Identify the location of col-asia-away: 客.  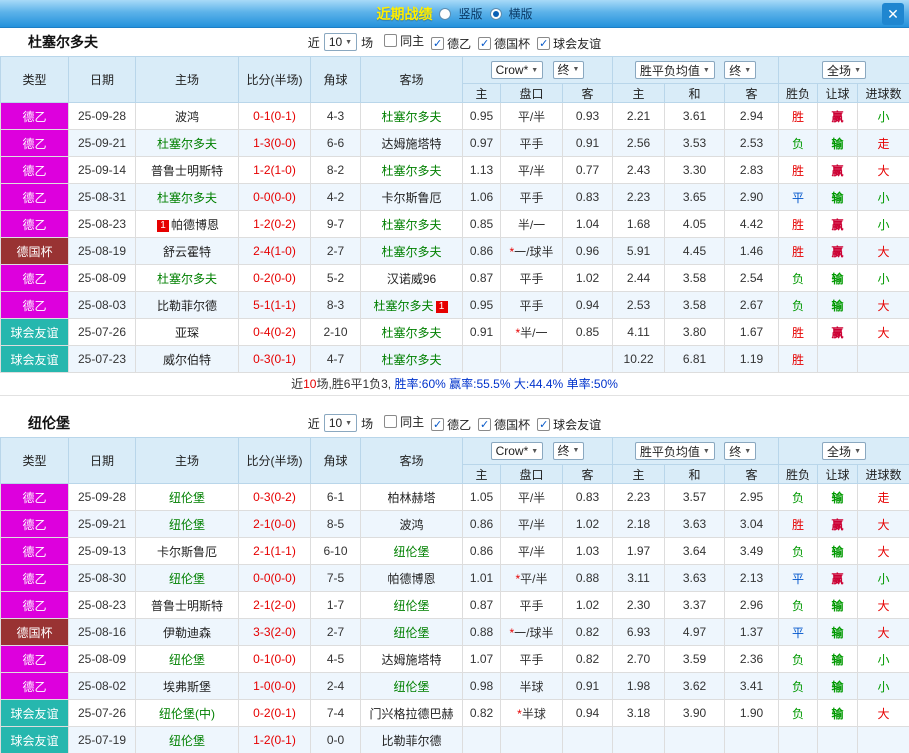
(587, 93).